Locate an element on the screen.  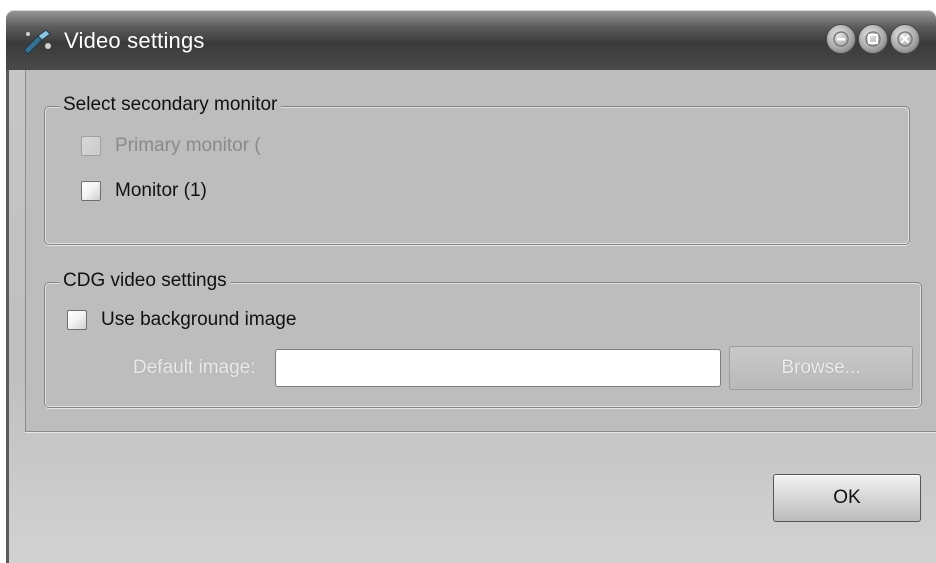
video-settings-app-icon is located at coordinates (37, 41).